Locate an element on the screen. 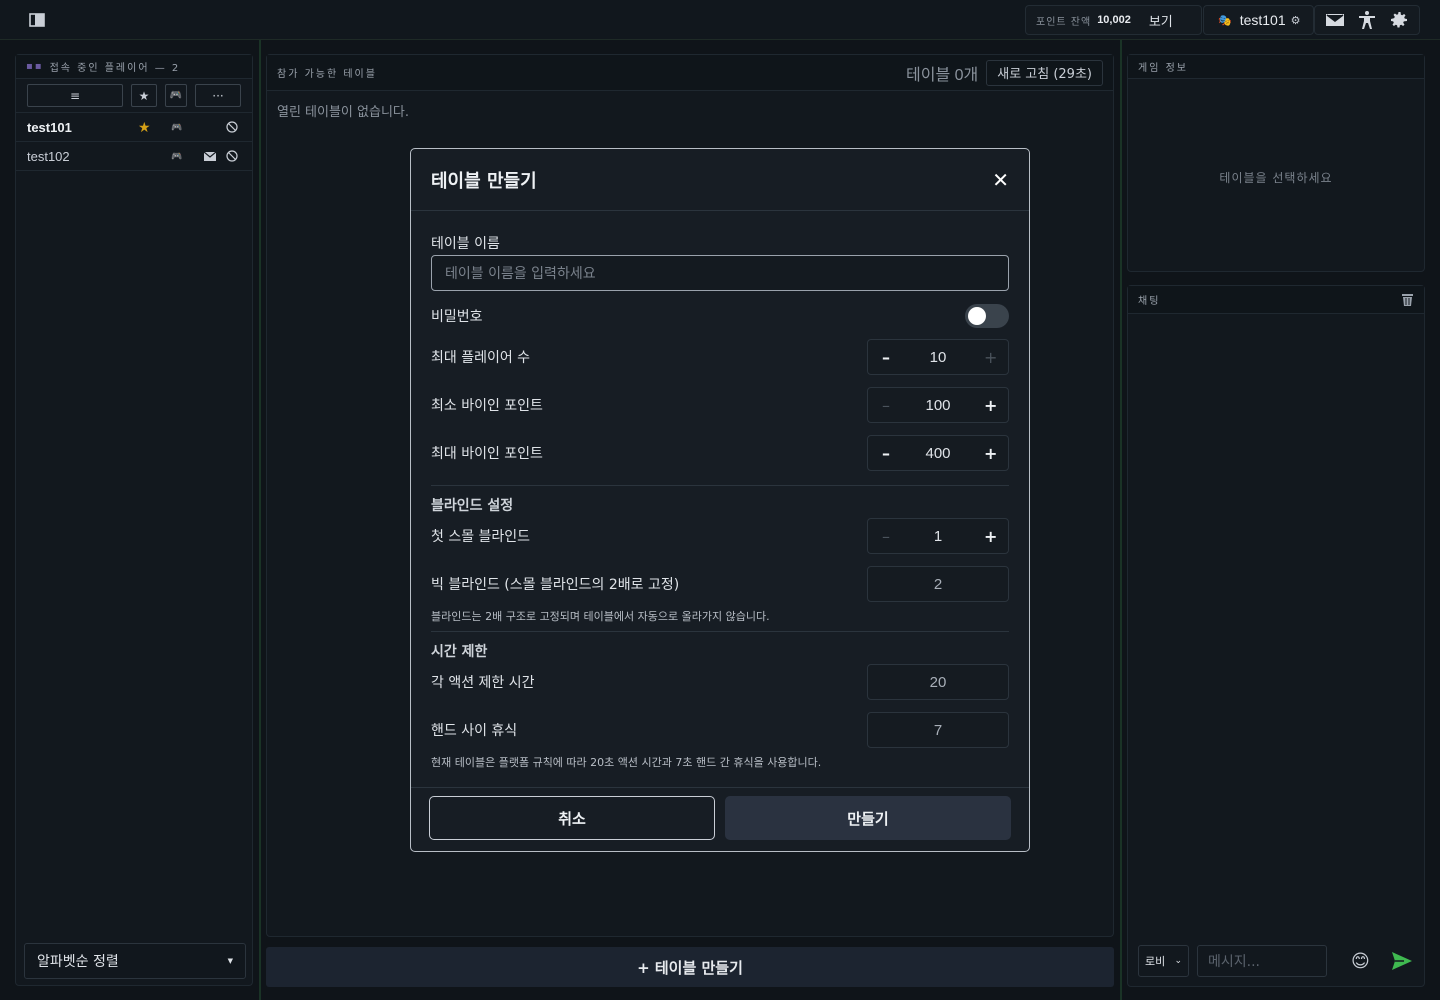 The height and width of the screenshot is (1000, 1440). points-balance: 포인트 잔액 10,002 보기 is located at coordinates (1113, 20).